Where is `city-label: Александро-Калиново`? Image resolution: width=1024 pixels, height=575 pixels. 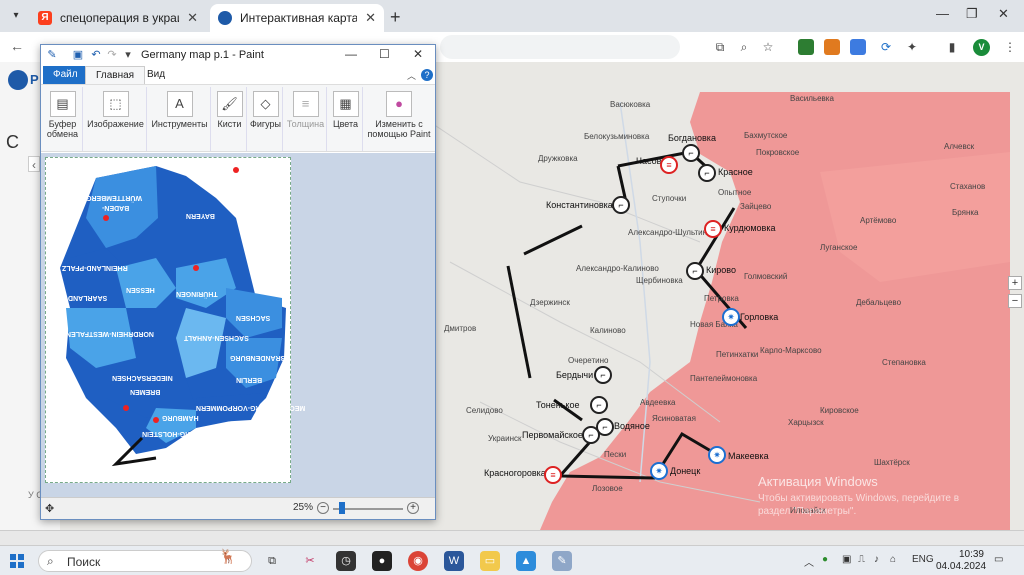 city-label: Александро-Калиново is located at coordinates (617, 268).